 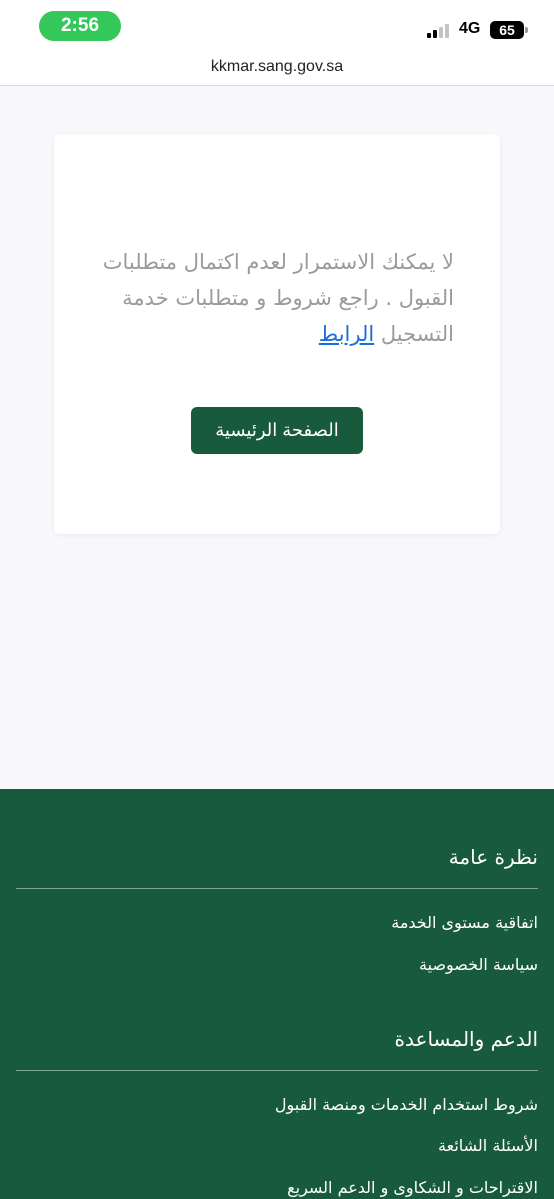 I want to click on footer-heading-overview: نظرة عامة, so click(x=493, y=857).